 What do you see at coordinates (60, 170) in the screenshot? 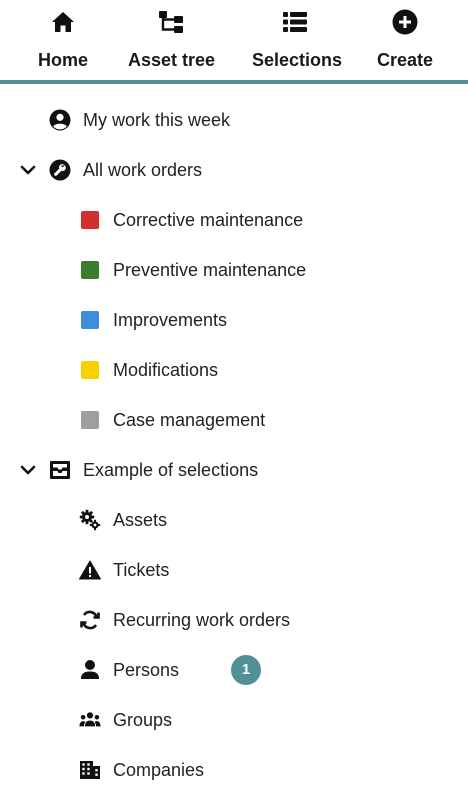
I see `wrench-icon` at bounding box center [60, 170].